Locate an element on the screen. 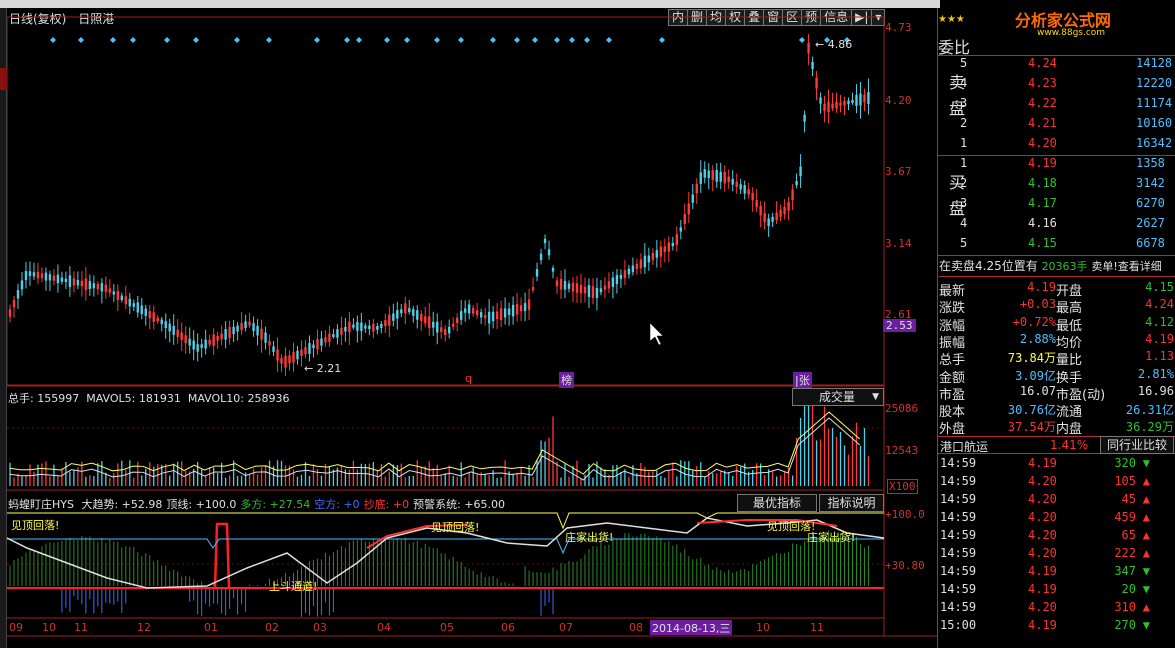 This screenshot has height=648, width=1175. indicator-annotation: 见顶回落! is located at coordinates (455, 527).